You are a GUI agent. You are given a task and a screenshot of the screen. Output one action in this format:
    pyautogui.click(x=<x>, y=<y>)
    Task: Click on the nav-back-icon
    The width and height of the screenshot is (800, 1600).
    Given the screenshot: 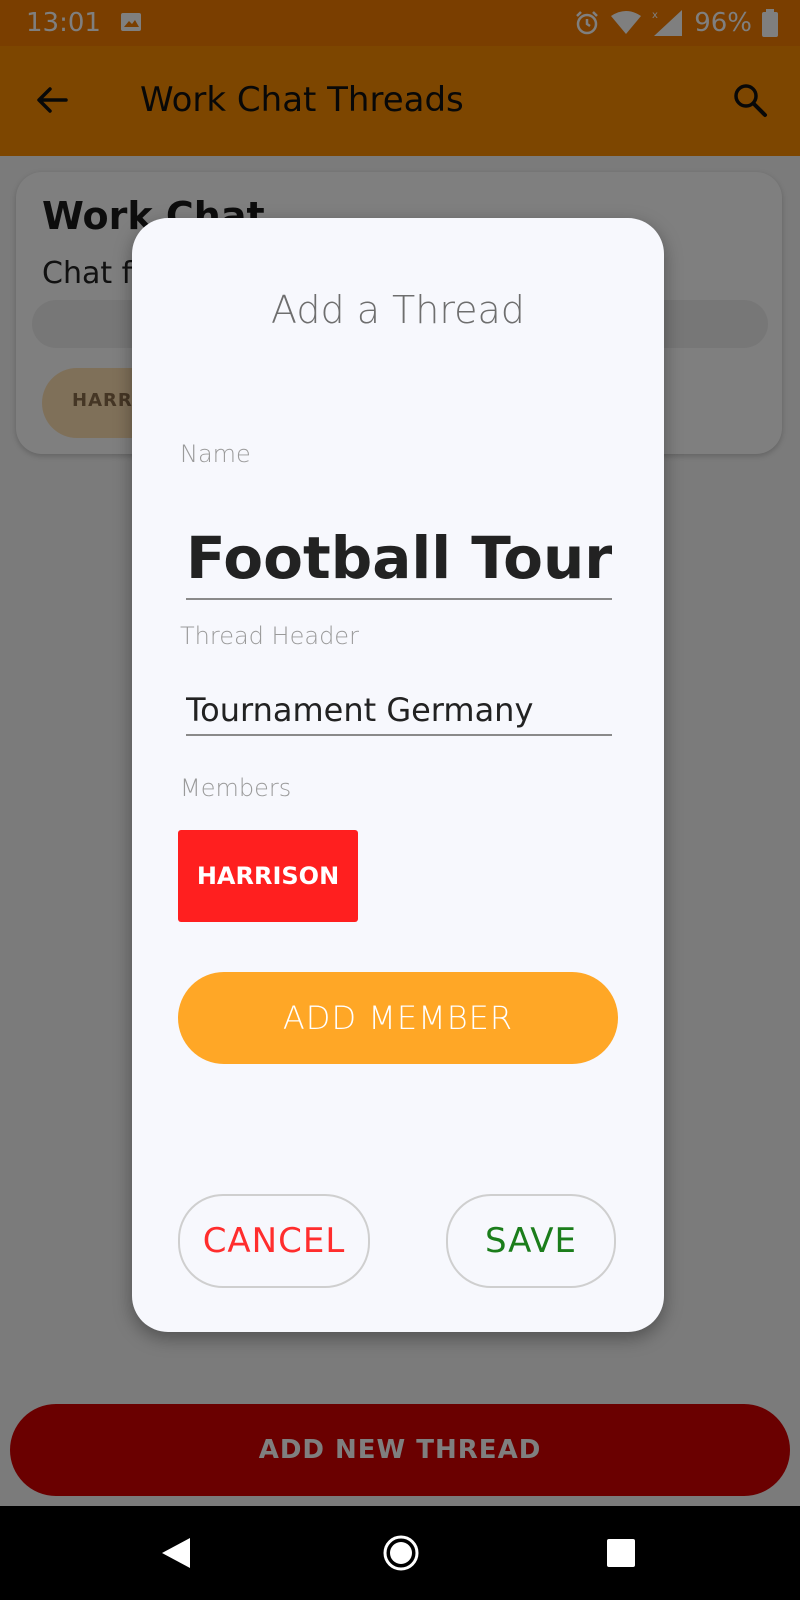 What is the action you would take?
    pyautogui.click(x=176, y=1553)
    